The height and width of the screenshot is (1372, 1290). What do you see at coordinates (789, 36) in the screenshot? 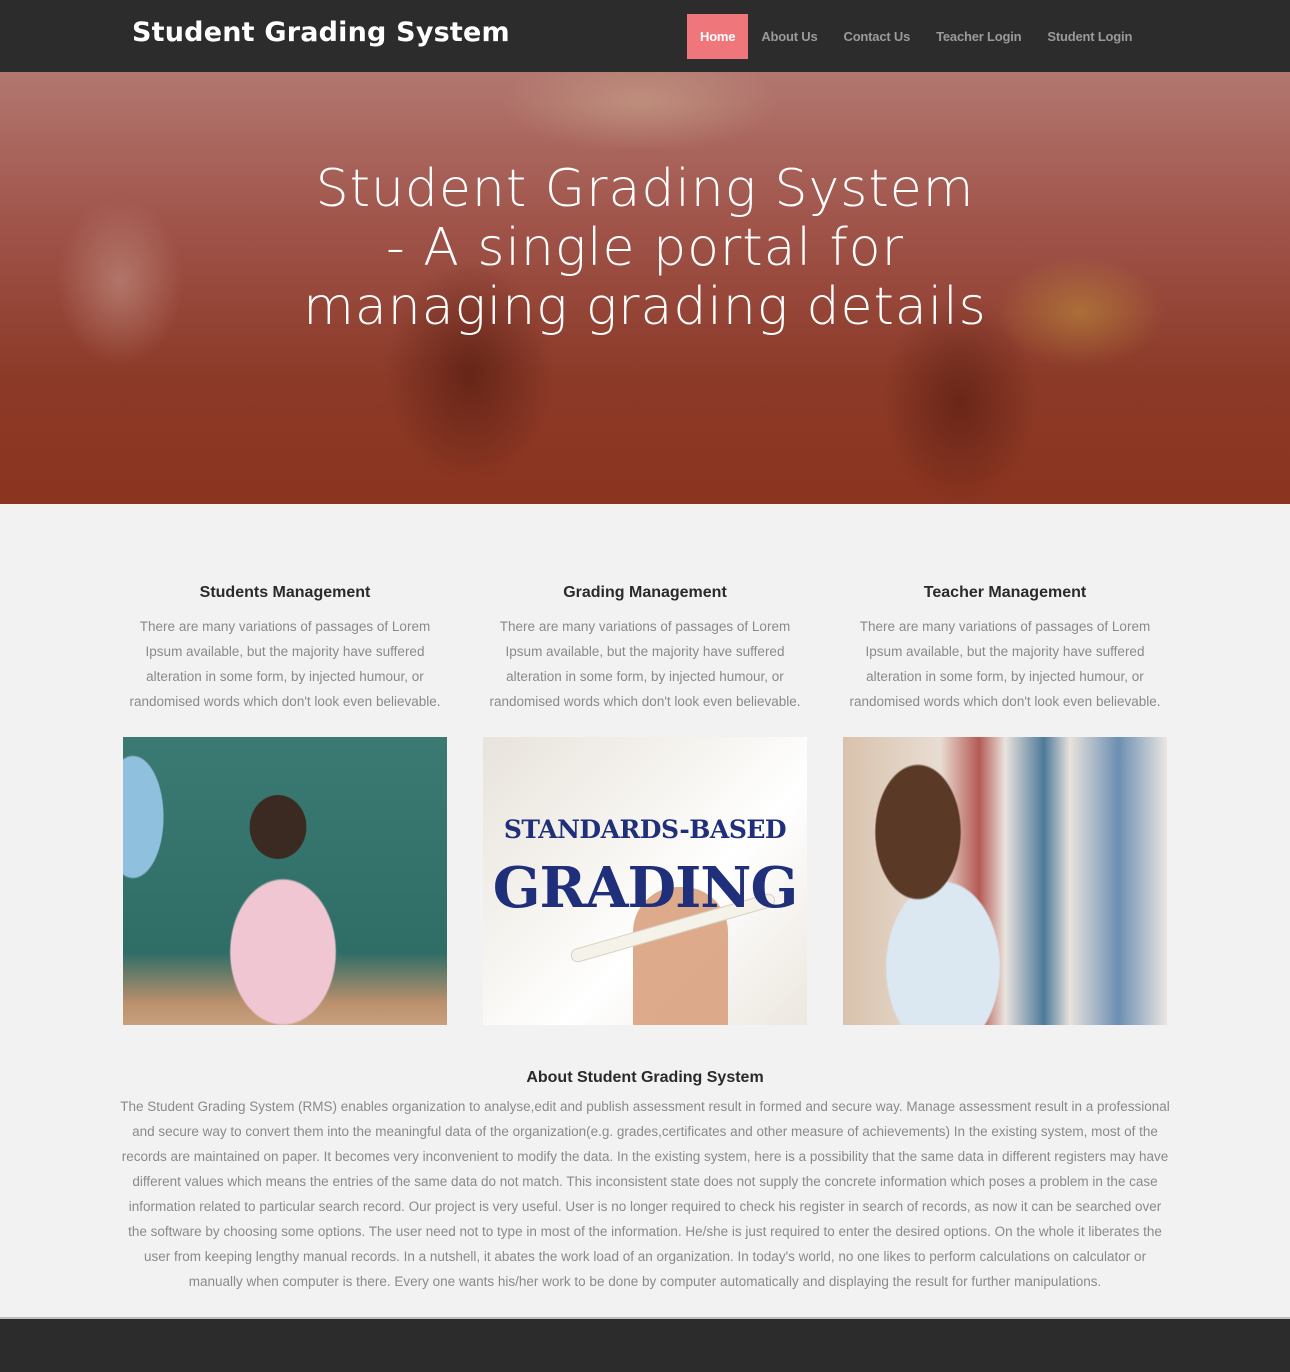
I see `nav-item-about-us: About Us` at bounding box center [789, 36].